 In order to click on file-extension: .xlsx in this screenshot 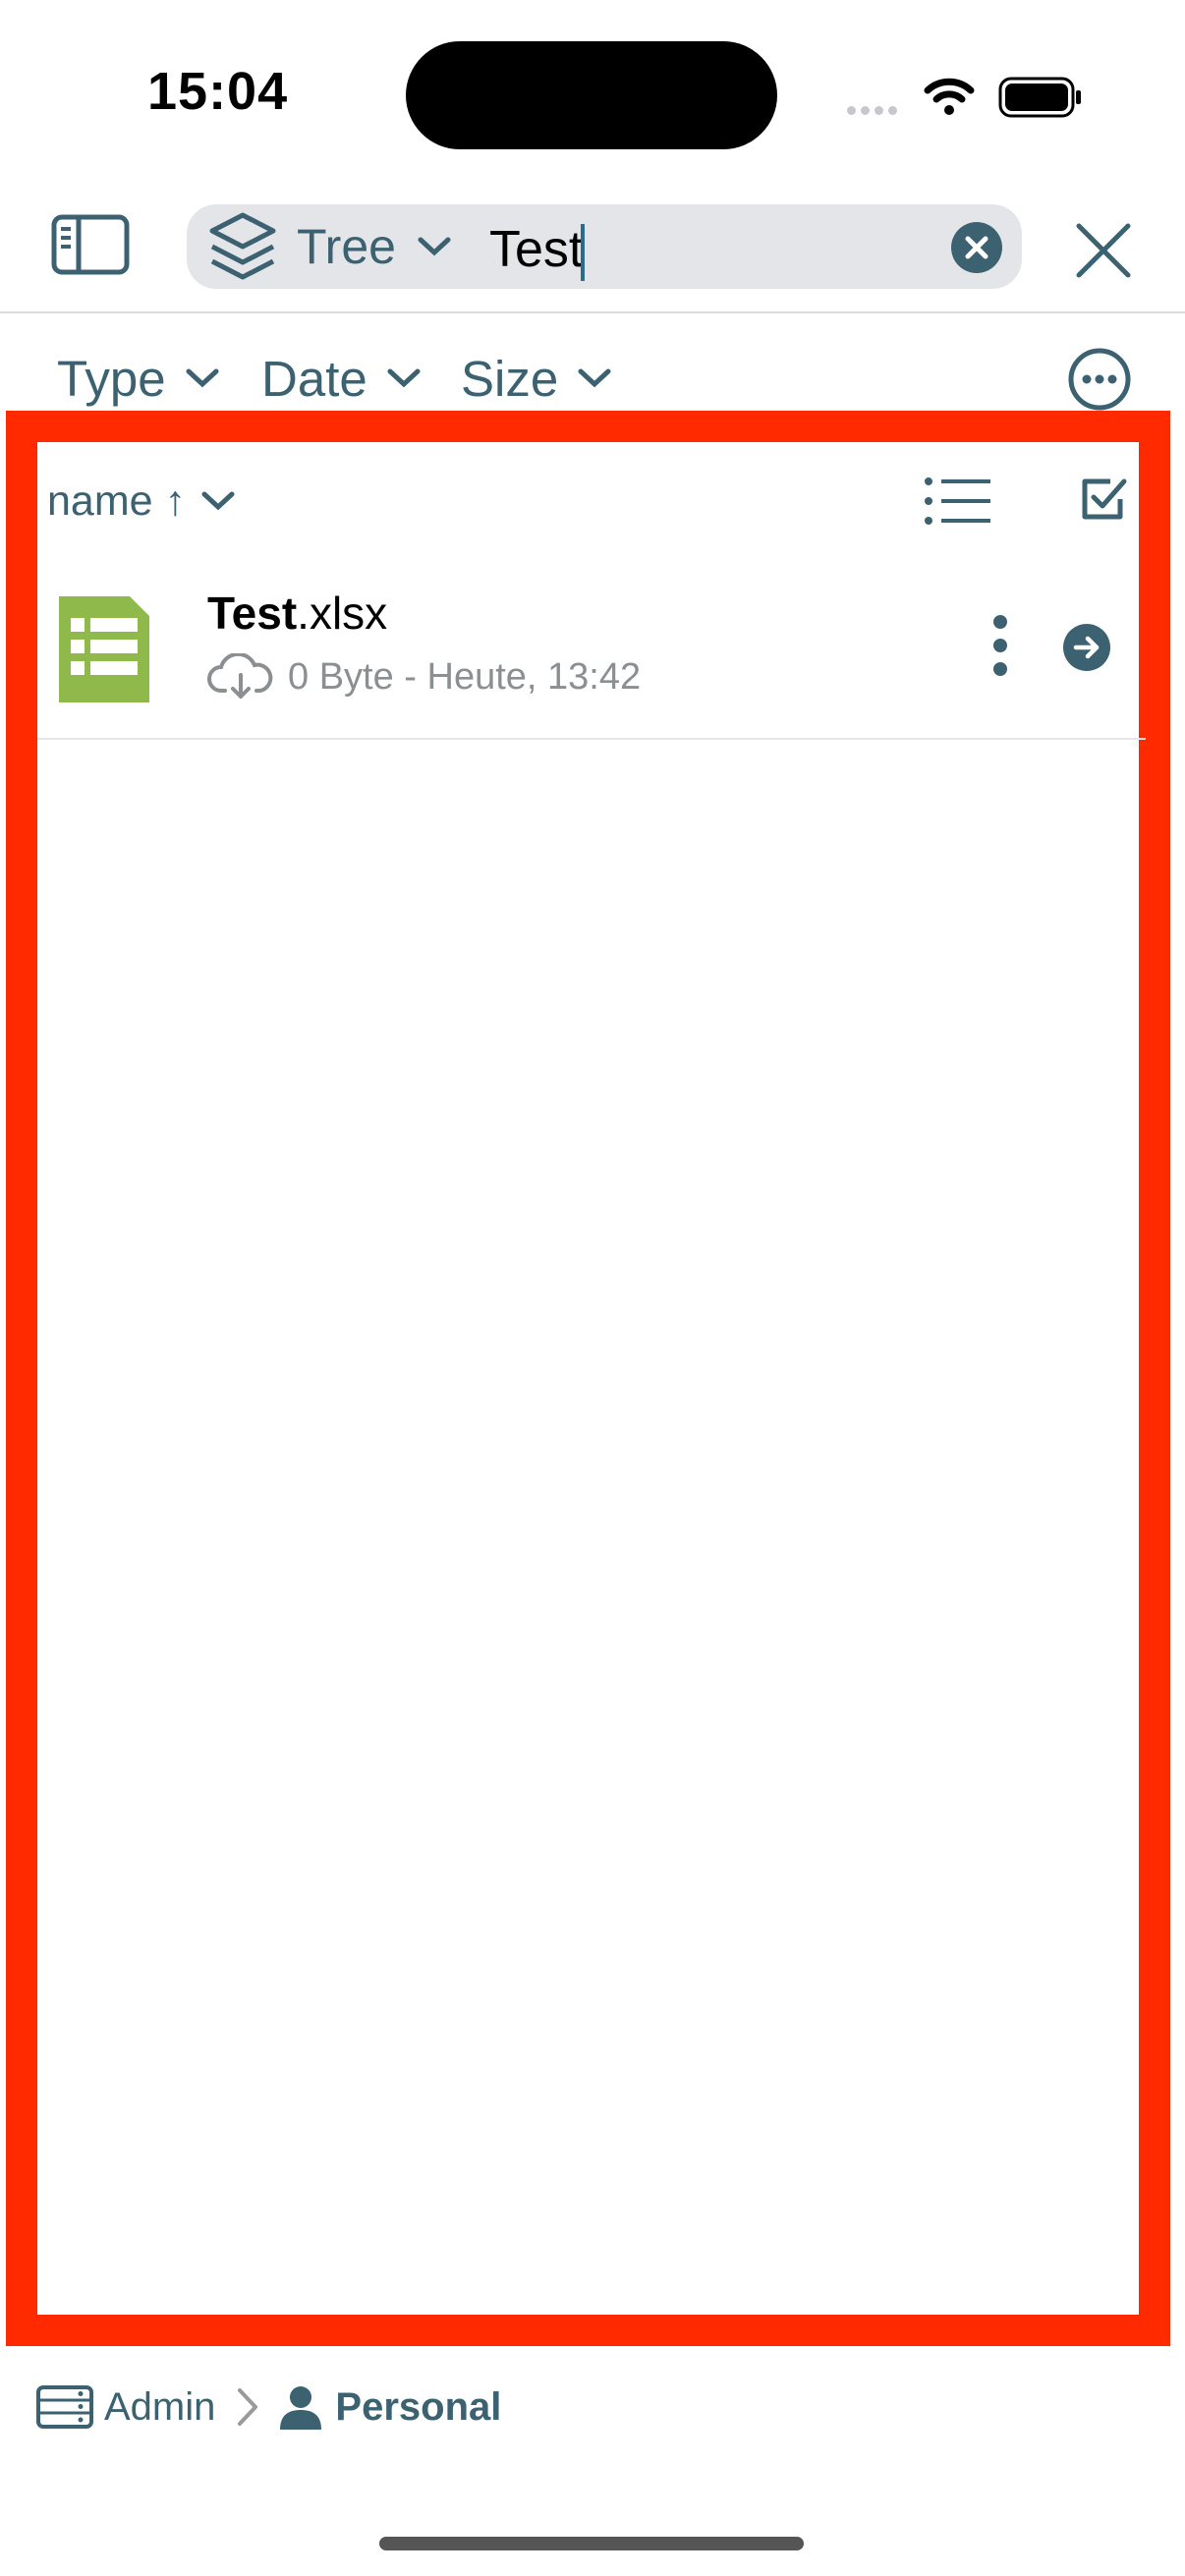, I will do `click(343, 613)`.